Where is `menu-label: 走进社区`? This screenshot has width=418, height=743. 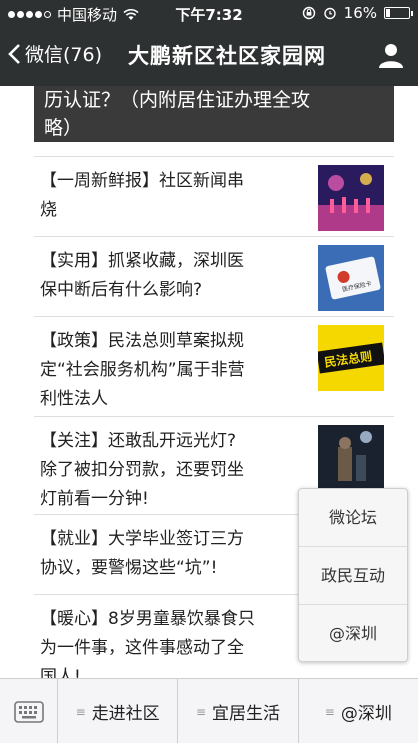 menu-label: 走进社区 is located at coordinates (125, 714).